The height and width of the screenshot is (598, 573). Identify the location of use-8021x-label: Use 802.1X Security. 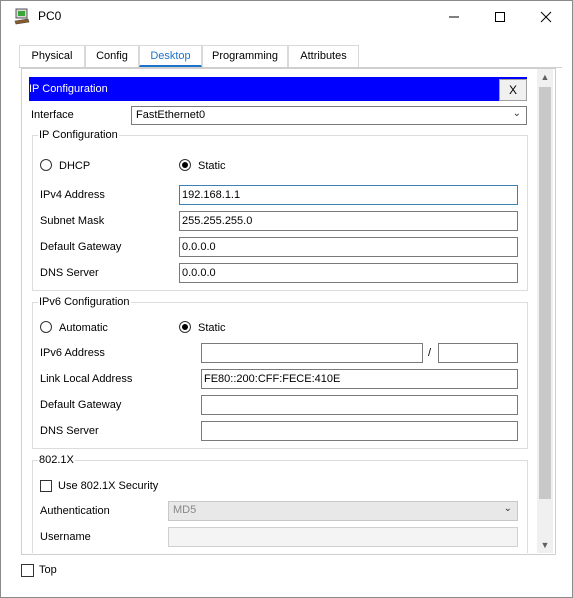
(108, 486).